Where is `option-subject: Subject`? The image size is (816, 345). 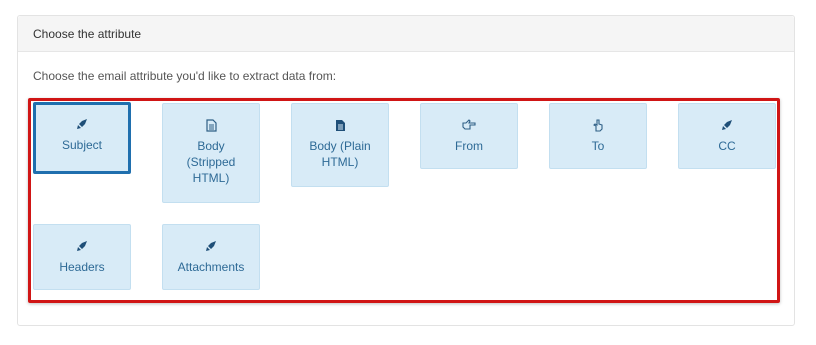 option-subject: Subject is located at coordinates (82, 138).